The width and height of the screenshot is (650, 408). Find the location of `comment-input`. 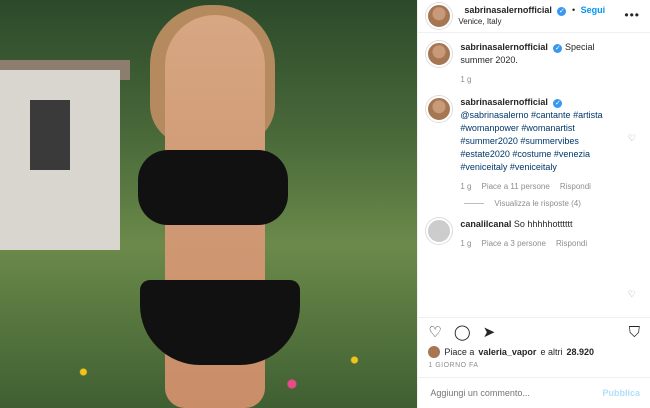

comment-input is located at coordinates (515, 393).